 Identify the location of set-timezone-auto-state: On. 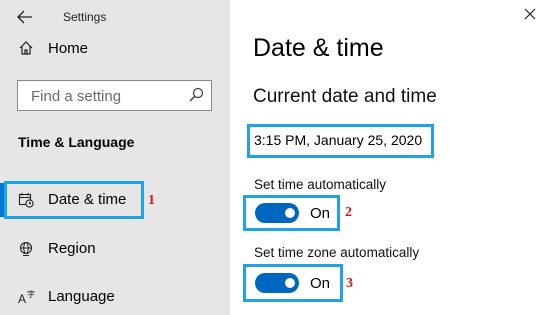
(320, 283).